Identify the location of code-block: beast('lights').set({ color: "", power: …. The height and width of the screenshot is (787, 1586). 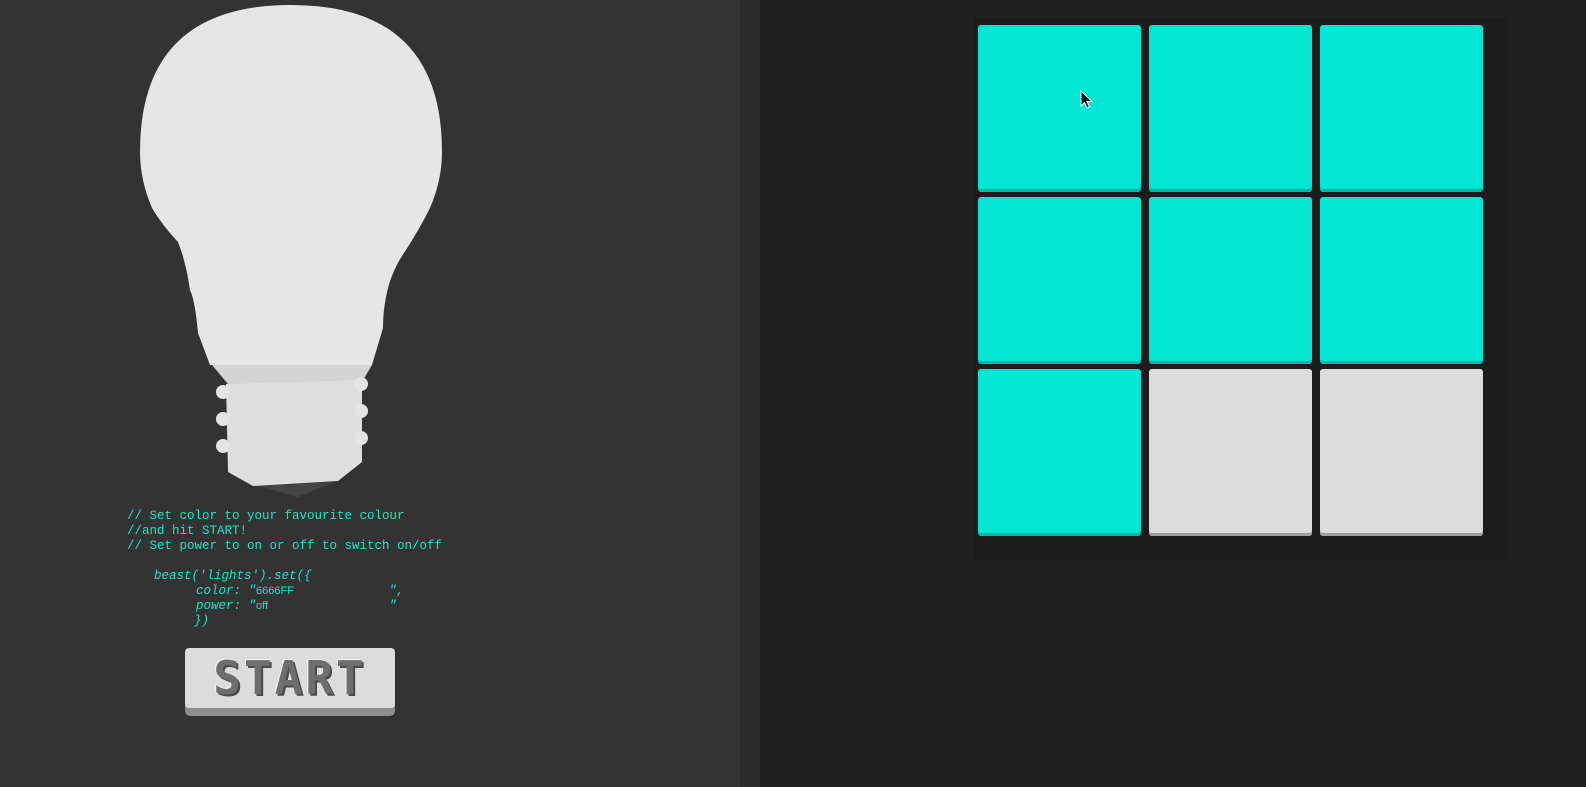
(337, 599).